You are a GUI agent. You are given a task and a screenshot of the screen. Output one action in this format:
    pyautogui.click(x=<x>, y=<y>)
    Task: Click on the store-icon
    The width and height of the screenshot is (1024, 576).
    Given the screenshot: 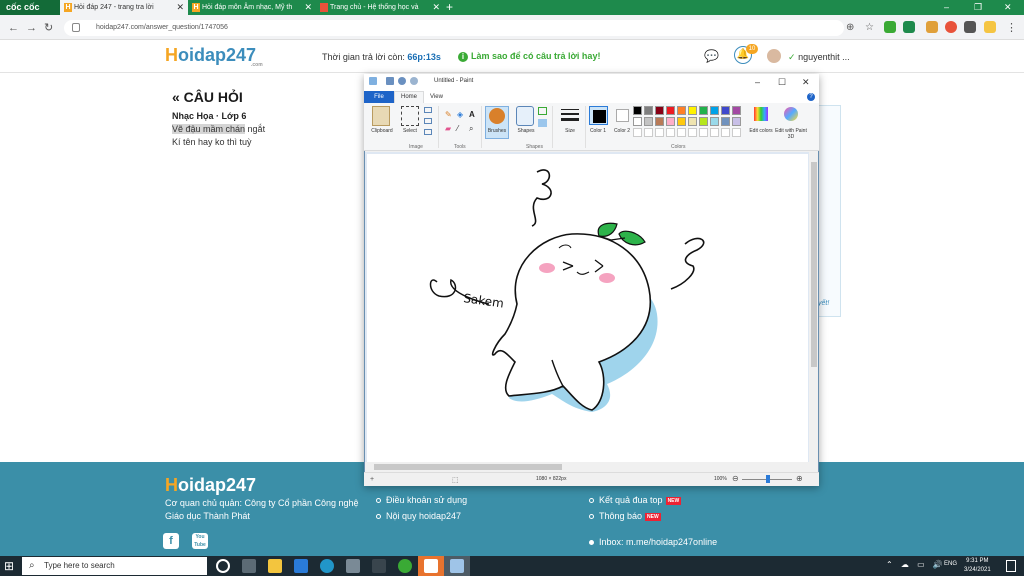 What is the action you would take?
    pyautogui.click(x=353, y=566)
    